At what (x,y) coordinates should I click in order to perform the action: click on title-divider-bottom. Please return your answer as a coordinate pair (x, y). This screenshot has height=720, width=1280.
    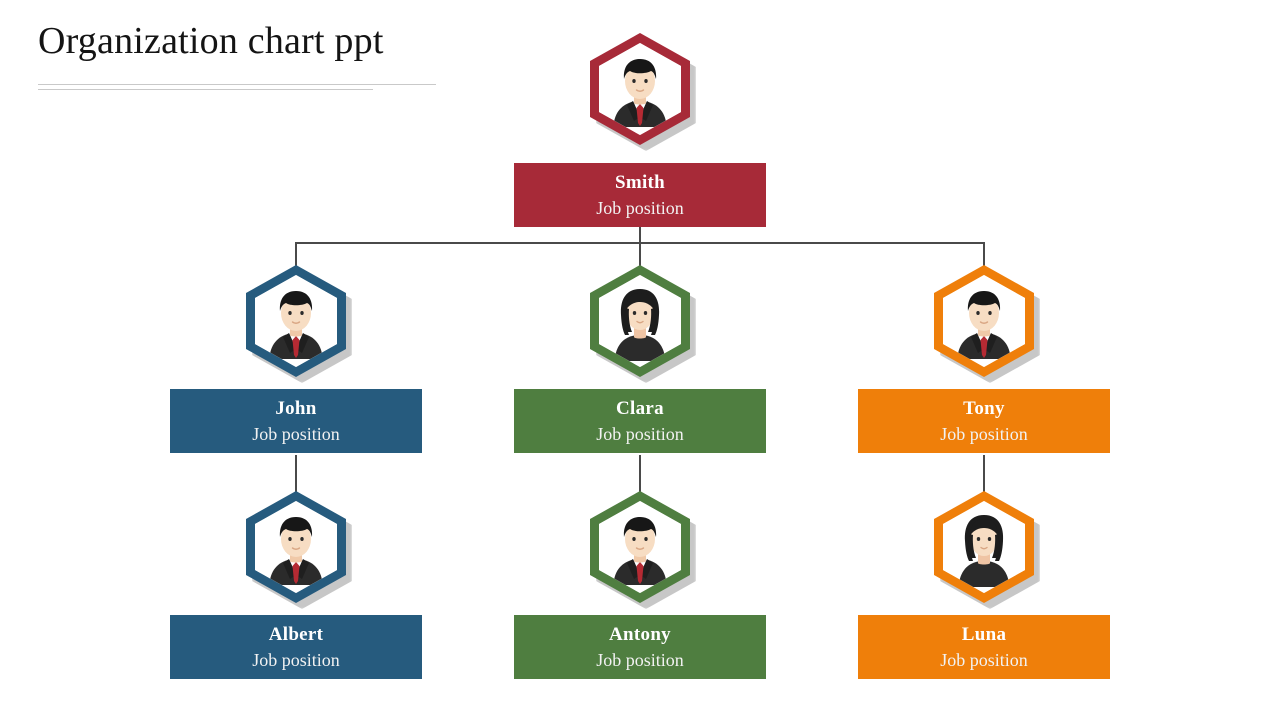
    Looking at the image, I should click on (205, 89).